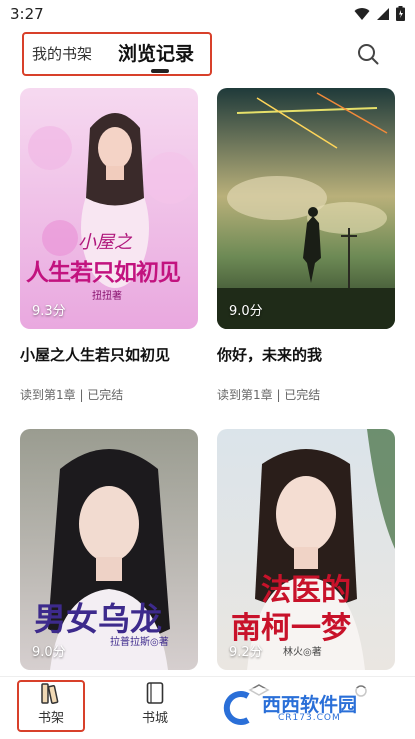  What do you see at coordinates (156, 52) in the screenshot?
I see `tab-browse-history: 浏览记录` at bounding box center [156, 52].